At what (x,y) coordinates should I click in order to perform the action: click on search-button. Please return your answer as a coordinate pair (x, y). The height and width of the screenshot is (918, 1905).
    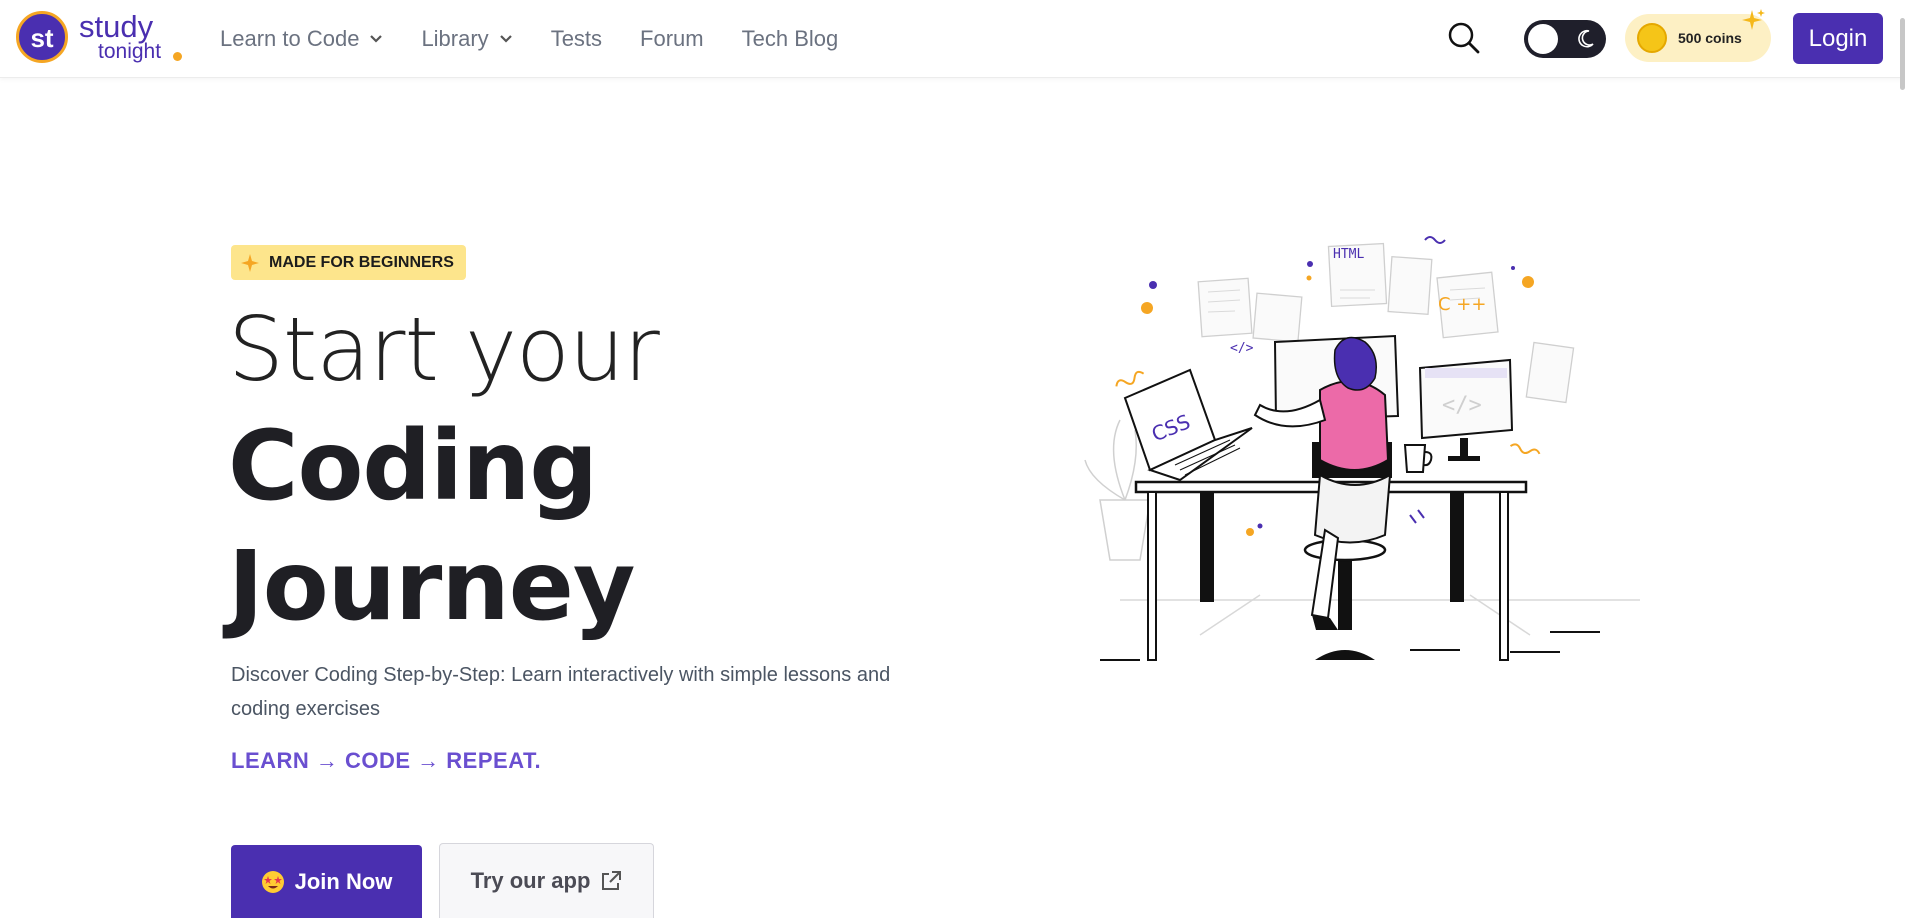
    Looking at the image, I should click on (1464, 38).